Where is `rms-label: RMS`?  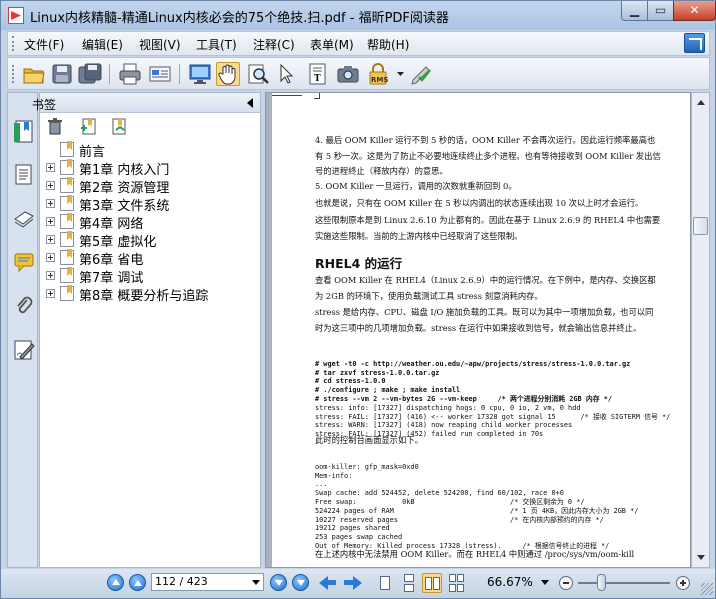
rms-label: RMS is located at coordinates (379, 80).